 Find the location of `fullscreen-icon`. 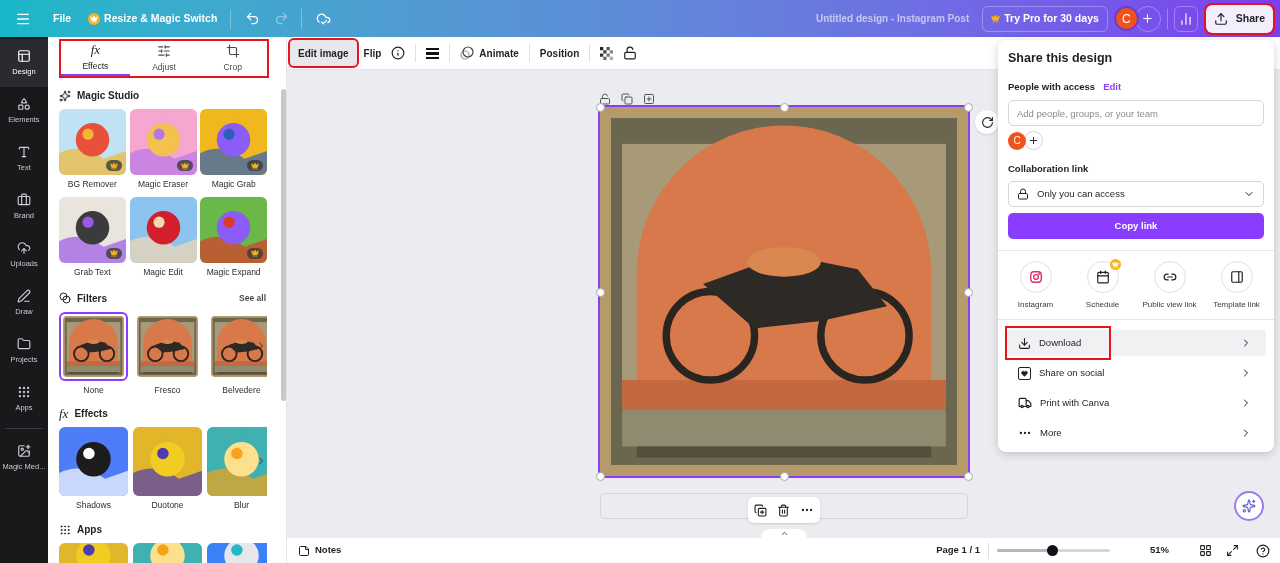

fullscreen-icon is located at coordinates (1232, 550).